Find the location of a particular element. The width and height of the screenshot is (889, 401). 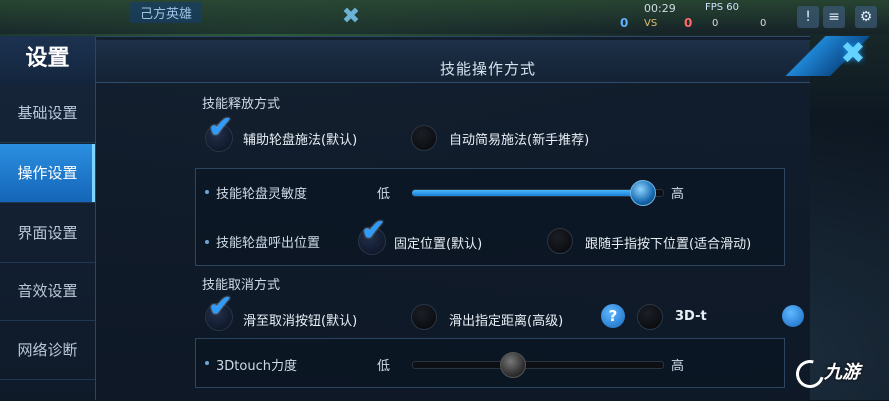

settings-title: 设置 is located at coordinates (47, 59).